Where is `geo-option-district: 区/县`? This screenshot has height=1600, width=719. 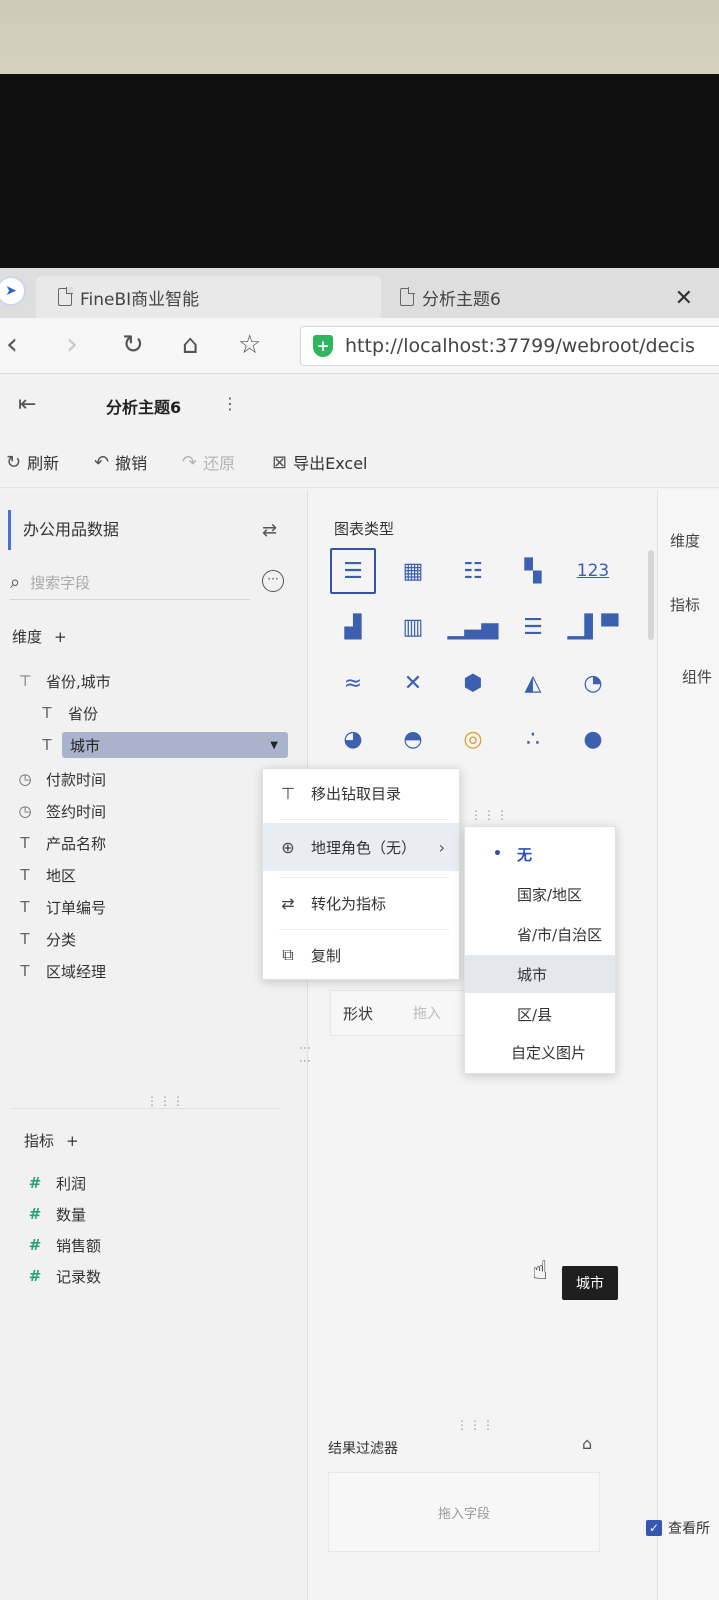
geo-option-district: 区/县 is located at coordinates (540, 1014).